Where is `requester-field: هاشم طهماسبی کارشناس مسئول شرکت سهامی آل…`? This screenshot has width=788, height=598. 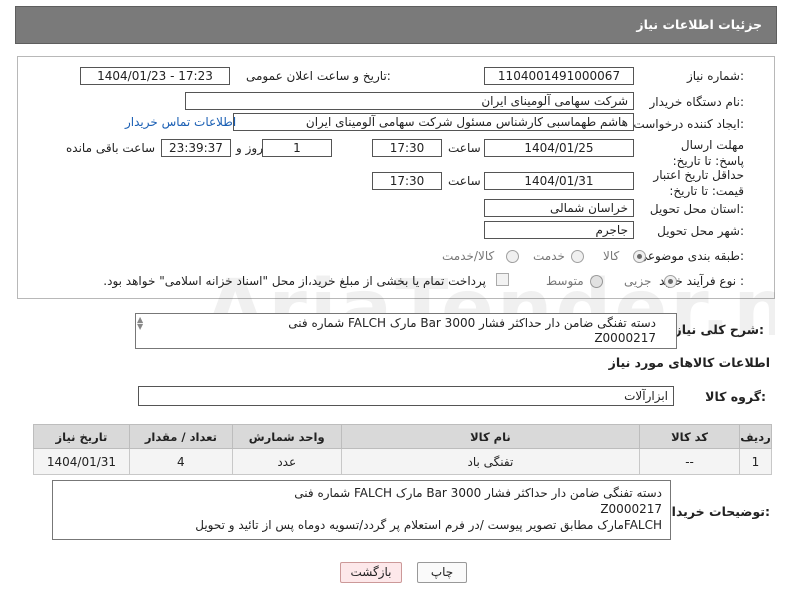
requester-field: هاشم طهماسبی کارشناس مسئول شرکت سهامی آل… is located at coordinates (433, 122).